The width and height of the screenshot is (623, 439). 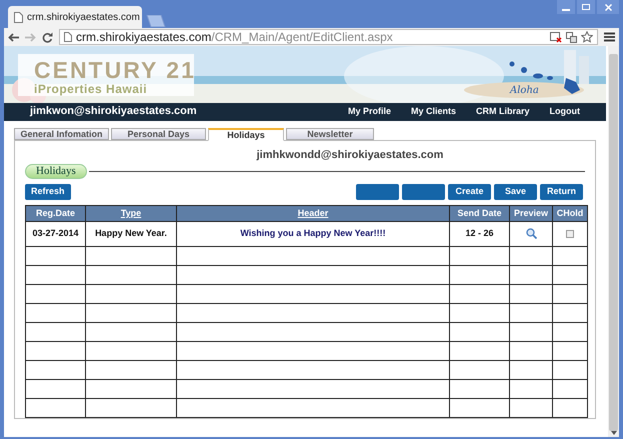 I want to click on tab: Newsletter, so click(x=330, y=134).